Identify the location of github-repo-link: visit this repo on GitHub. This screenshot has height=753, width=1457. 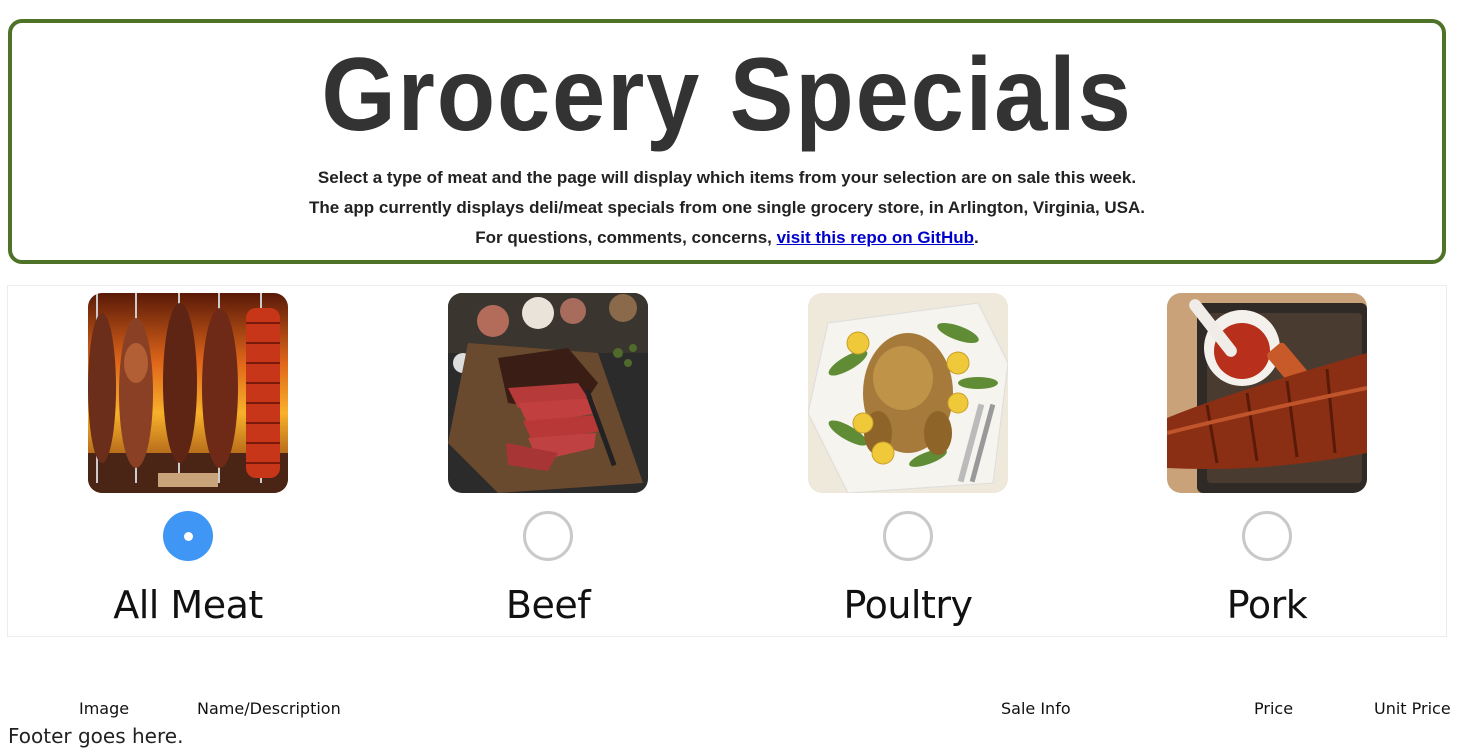
(875, 237).